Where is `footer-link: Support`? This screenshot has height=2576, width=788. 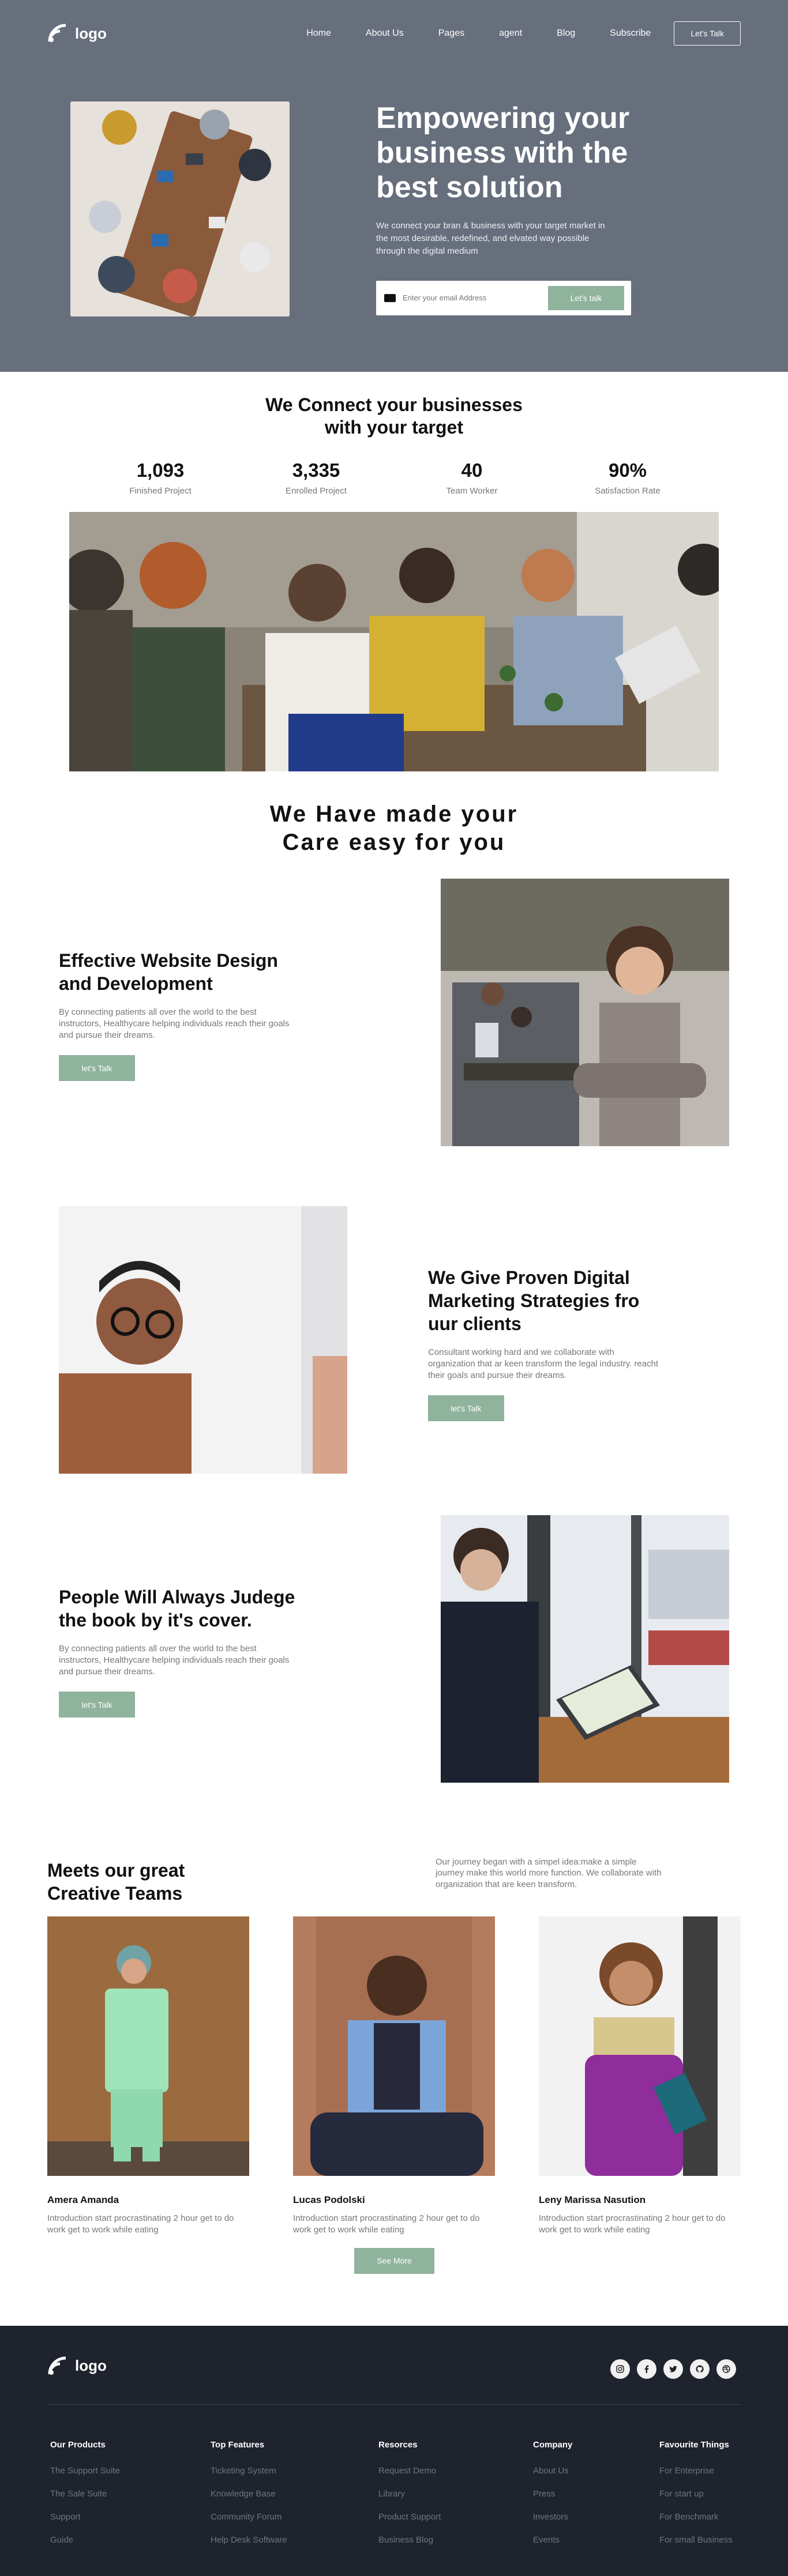 footer-link: Support is located at coordinates (85, 2517).